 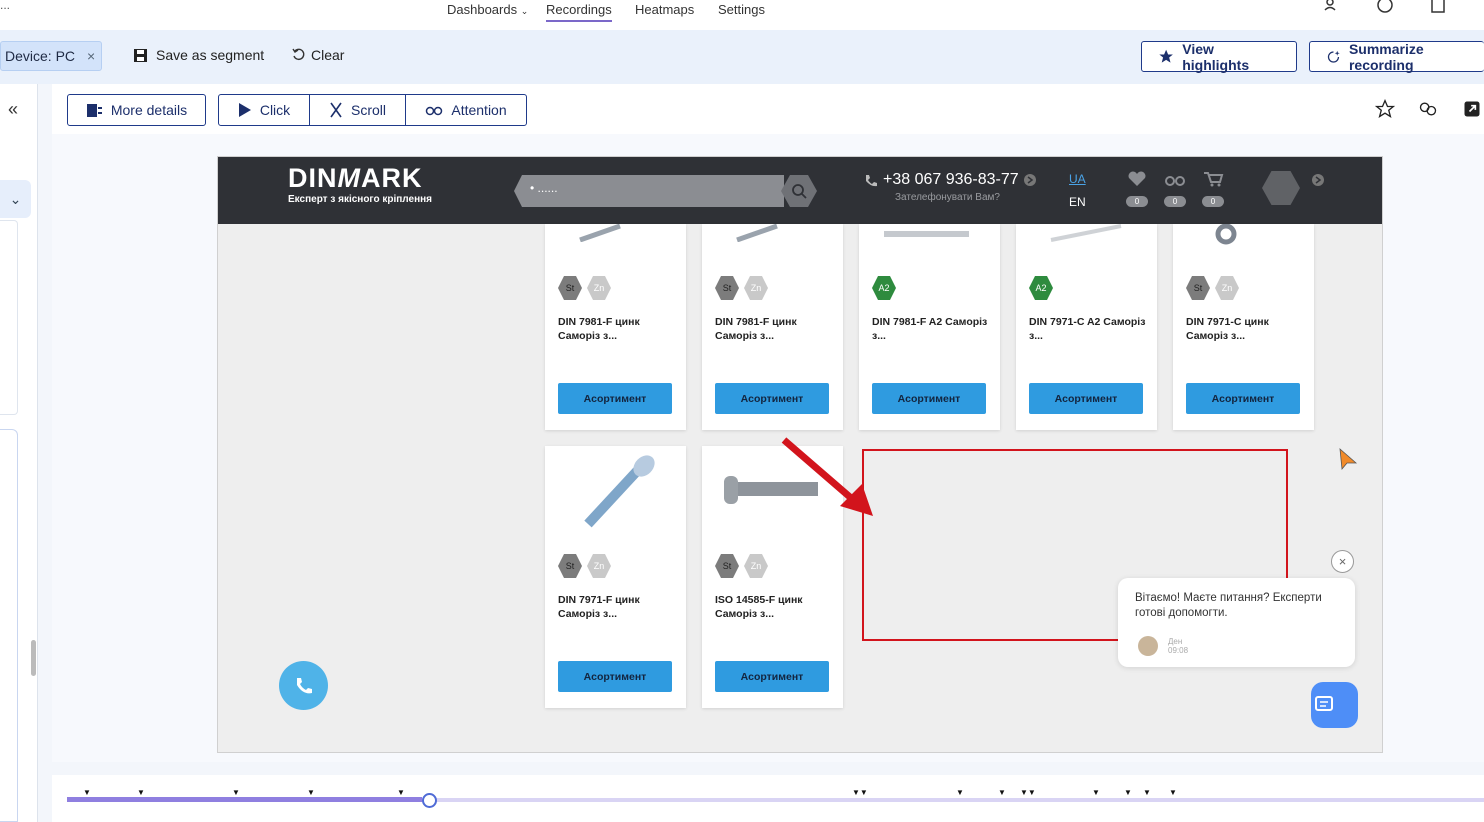 What do you see at coordinates (317, 55) in the screenshot?
I see `clear-button: Clear` at bounding box center [317, 55].